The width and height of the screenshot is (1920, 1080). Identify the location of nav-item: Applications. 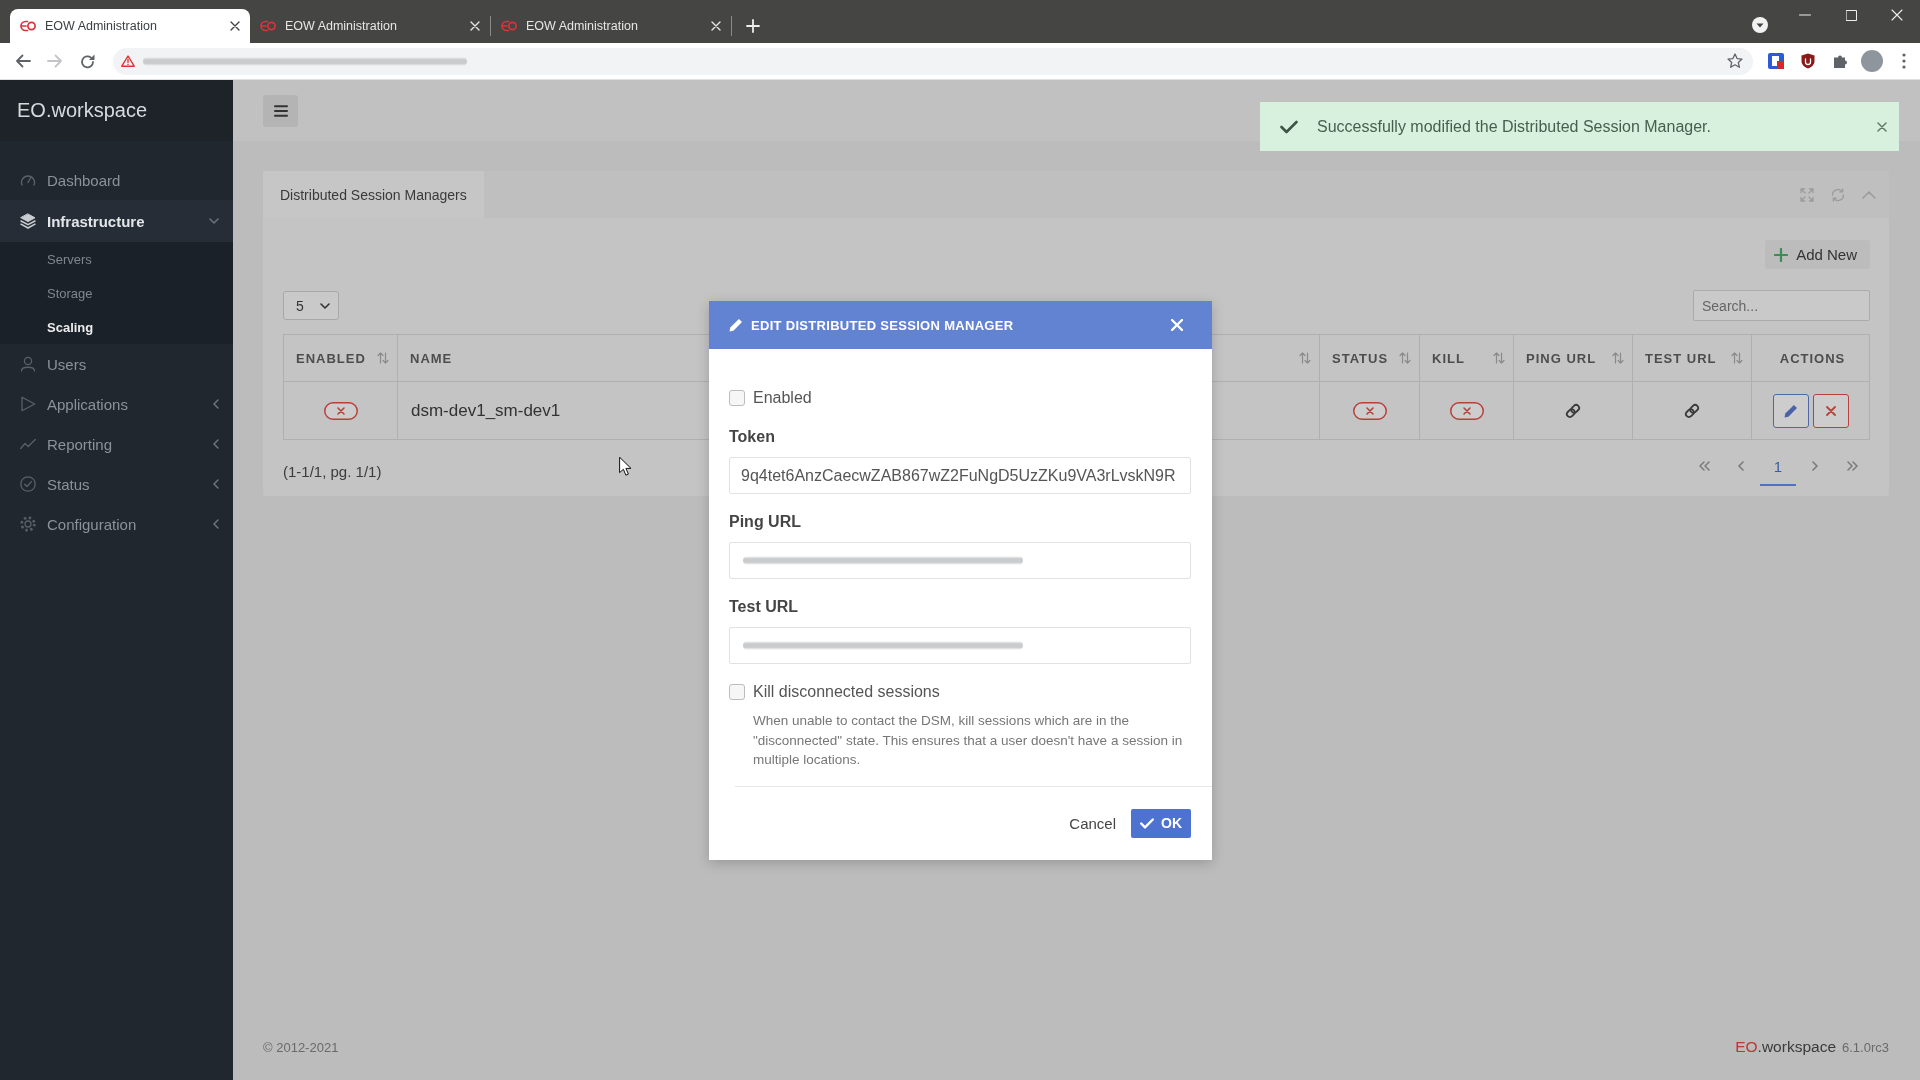
(116, 404).